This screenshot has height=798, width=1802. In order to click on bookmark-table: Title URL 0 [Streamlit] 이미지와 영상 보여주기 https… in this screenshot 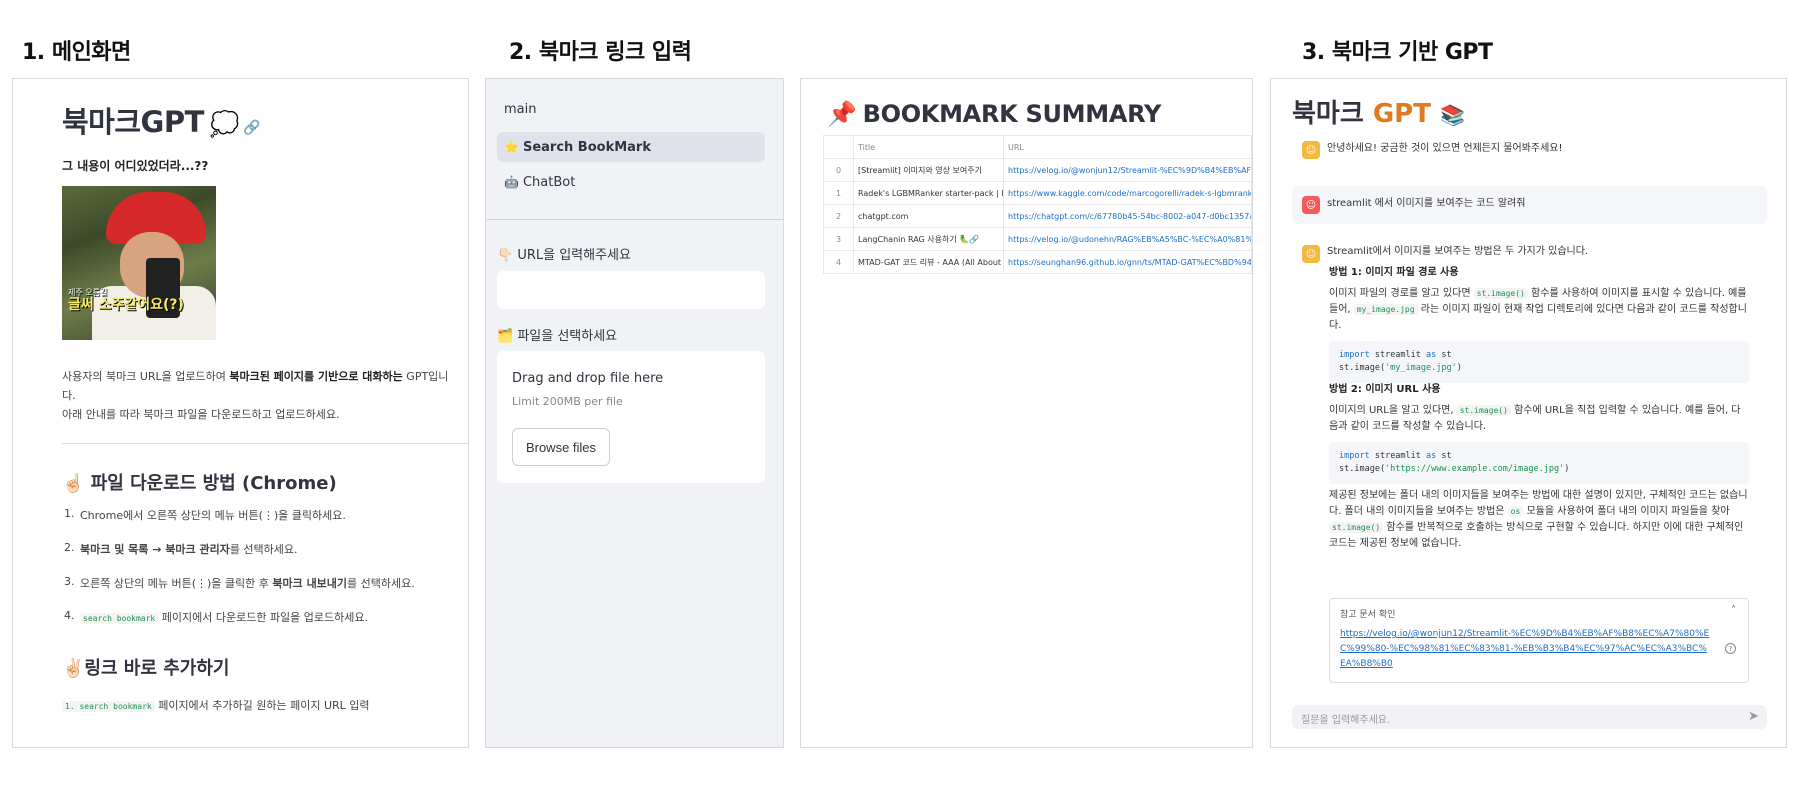, I will do `click(1037, 204)`.